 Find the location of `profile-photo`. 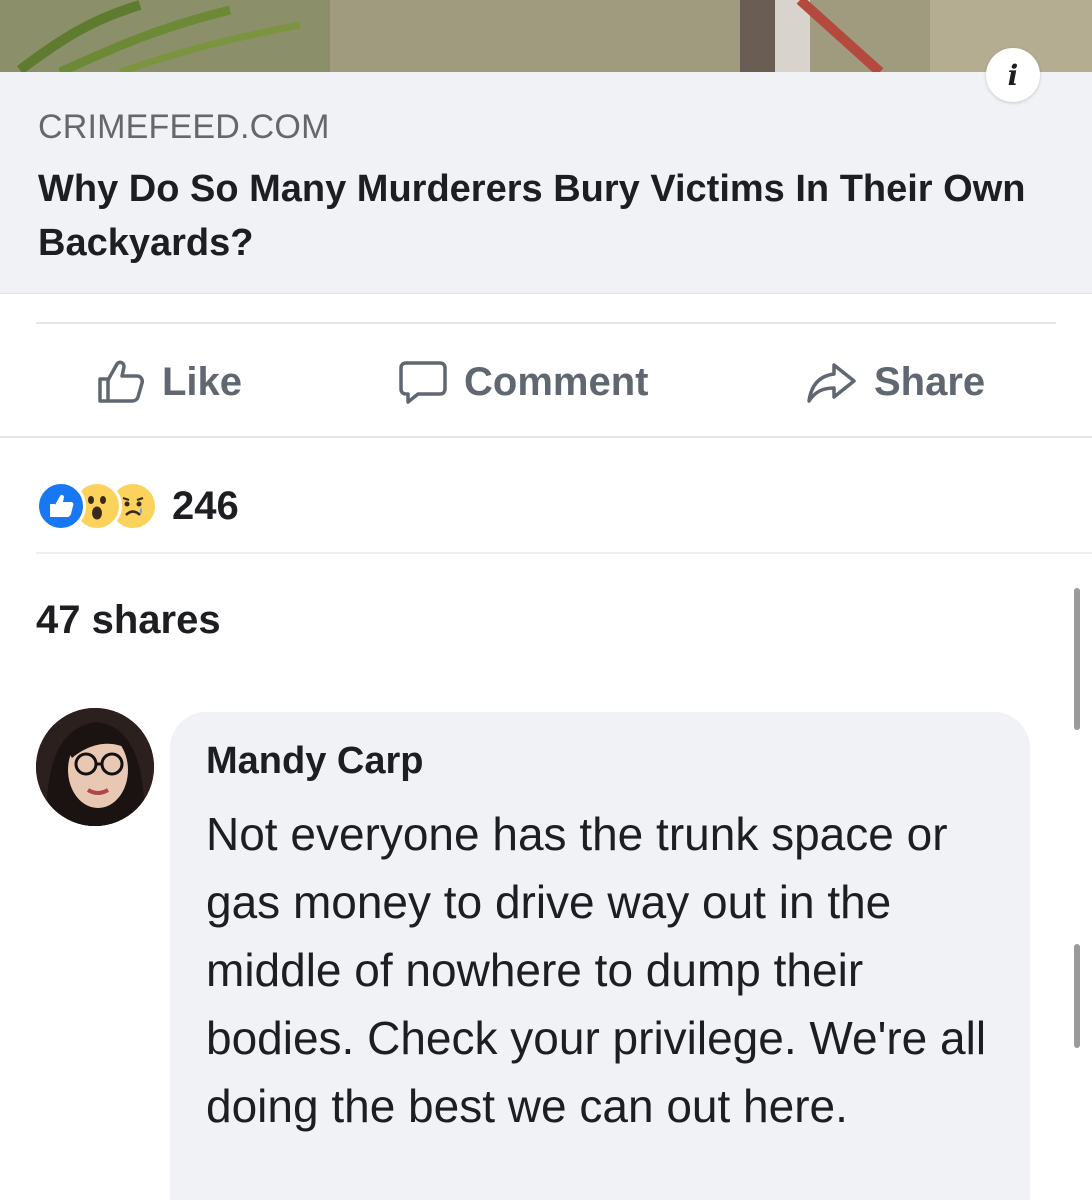

profile-photo is located at coordinates (95, 767).